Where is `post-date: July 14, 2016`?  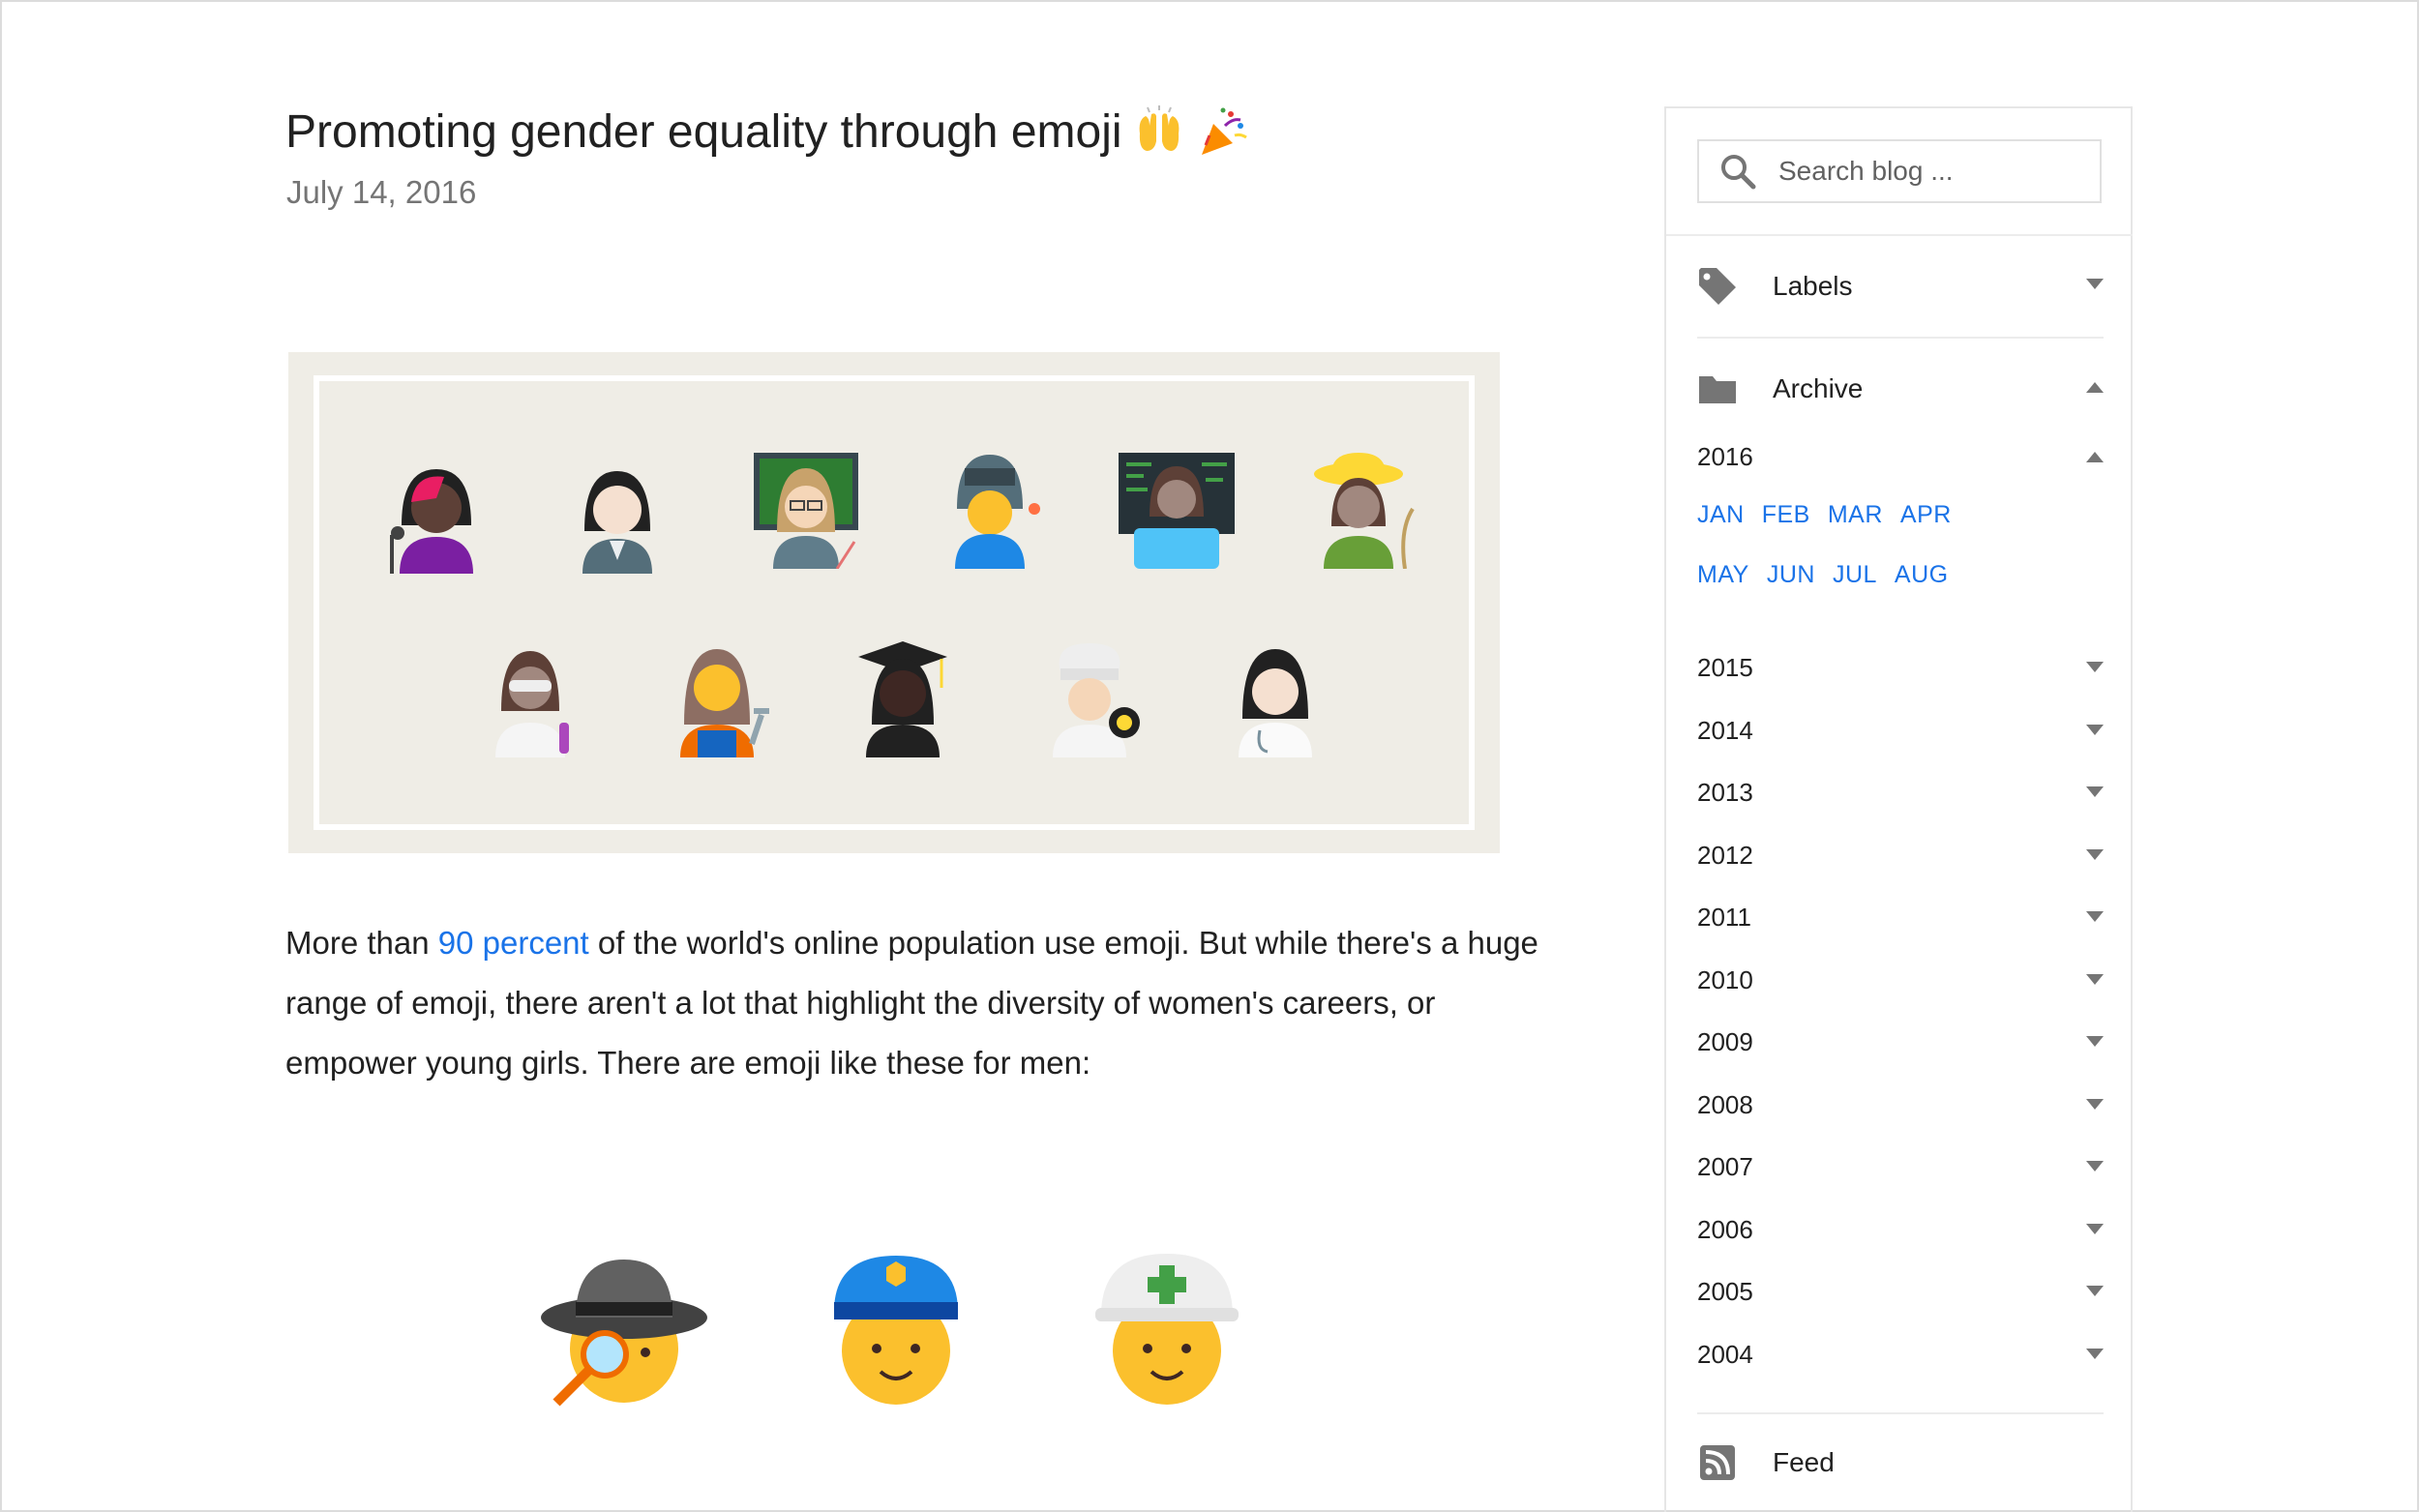 post-date: July 14, 2016 is located at coordinates (382, 192).